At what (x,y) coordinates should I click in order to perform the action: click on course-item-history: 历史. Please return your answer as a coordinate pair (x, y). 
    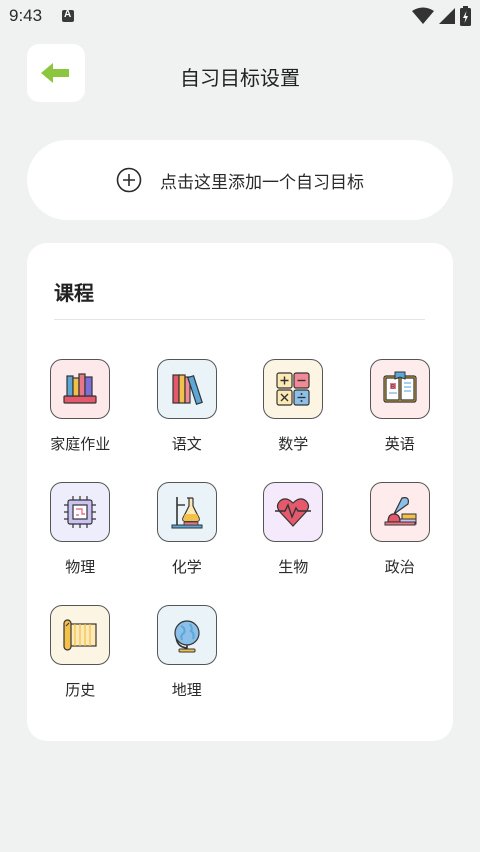
    Looking at the image, I should click on (80, 652).